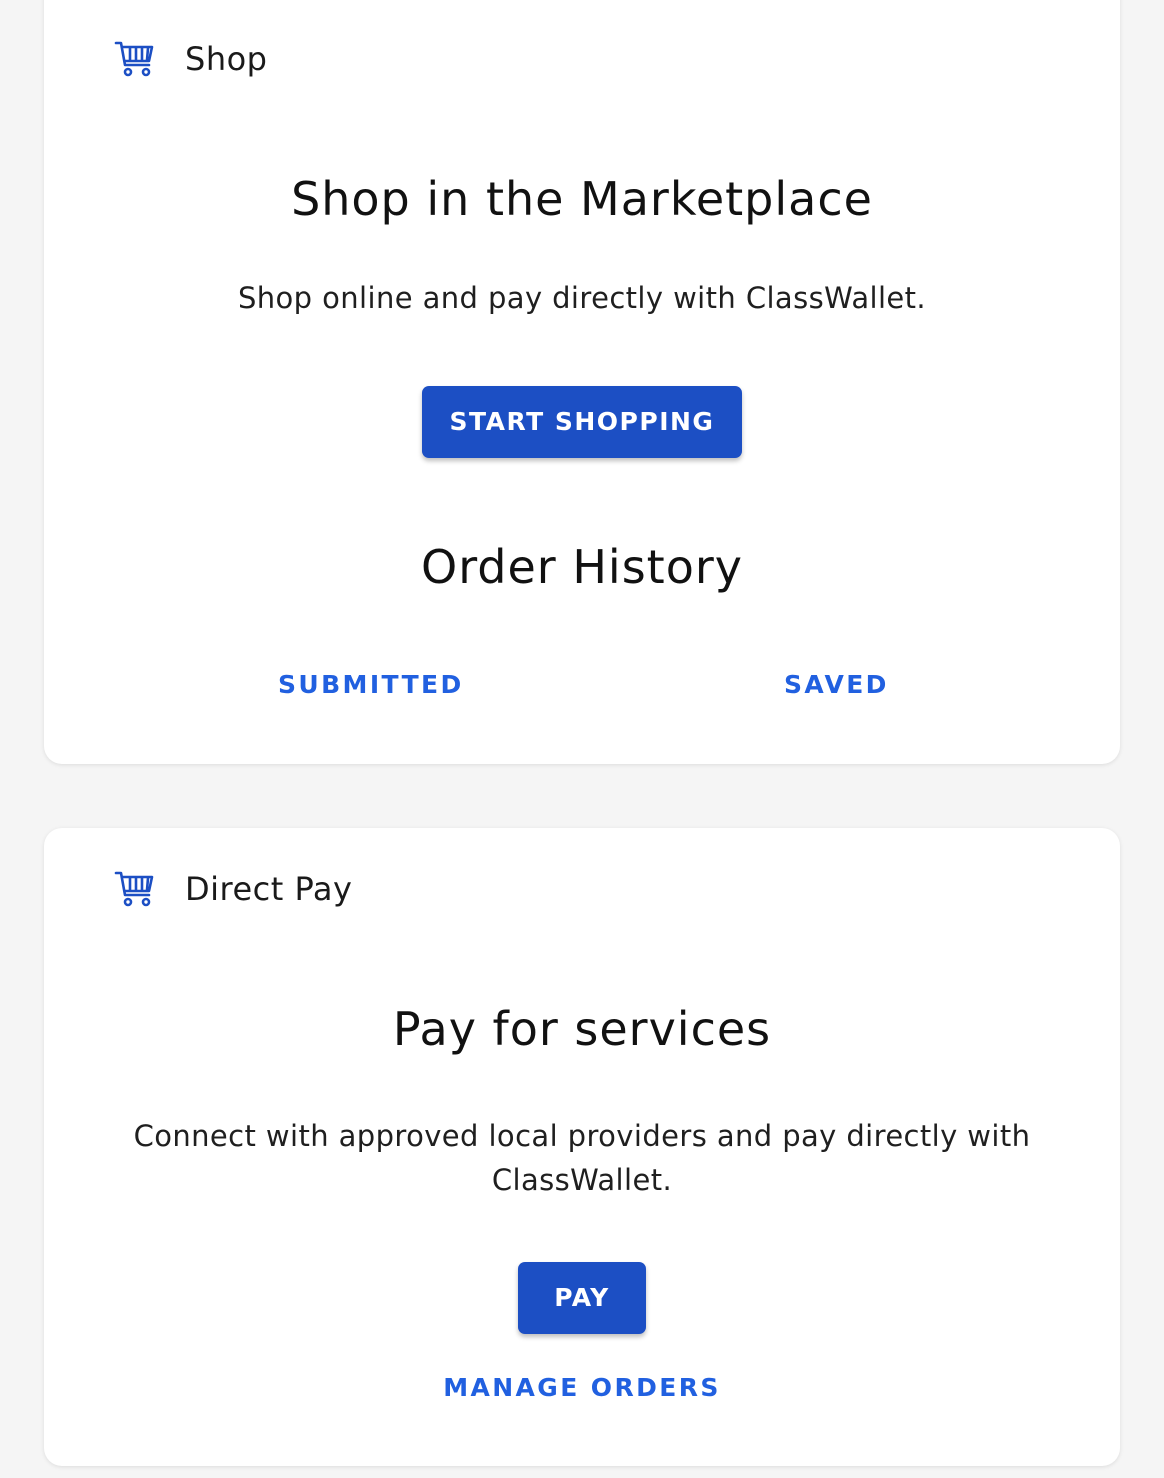 Image resolution: width=1164 pixels, height=1478 pixels. I want to click on shop-heading-wrap: Shop in the Marketplace, so click(582, 199).